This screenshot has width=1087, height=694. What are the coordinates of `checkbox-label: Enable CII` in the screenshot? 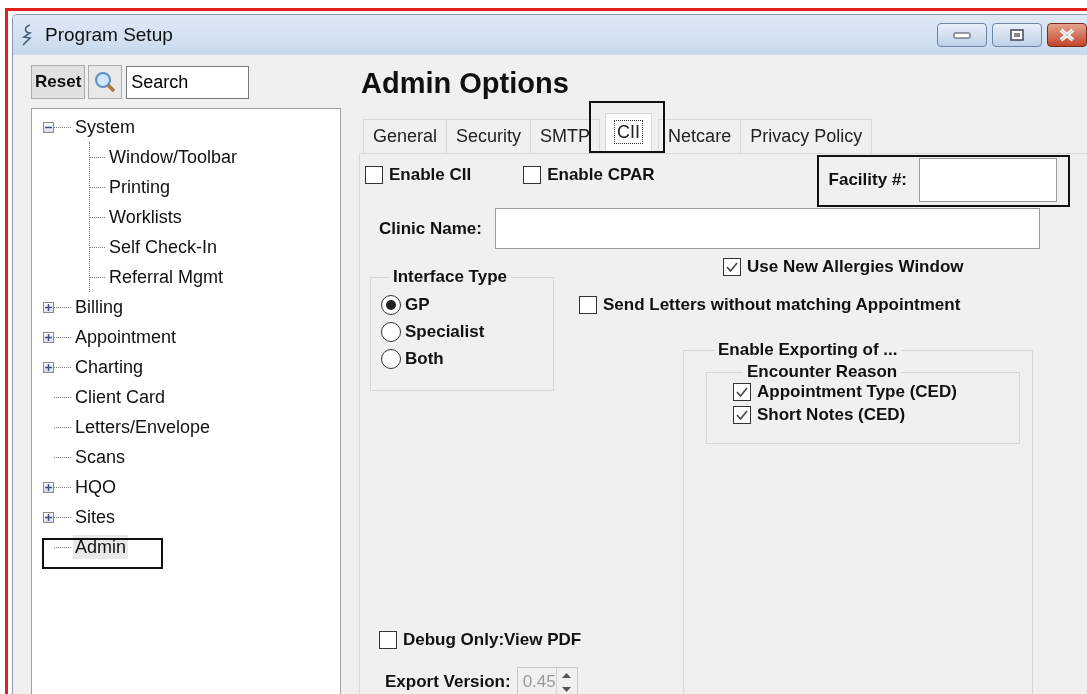 It's located at (430, 175).